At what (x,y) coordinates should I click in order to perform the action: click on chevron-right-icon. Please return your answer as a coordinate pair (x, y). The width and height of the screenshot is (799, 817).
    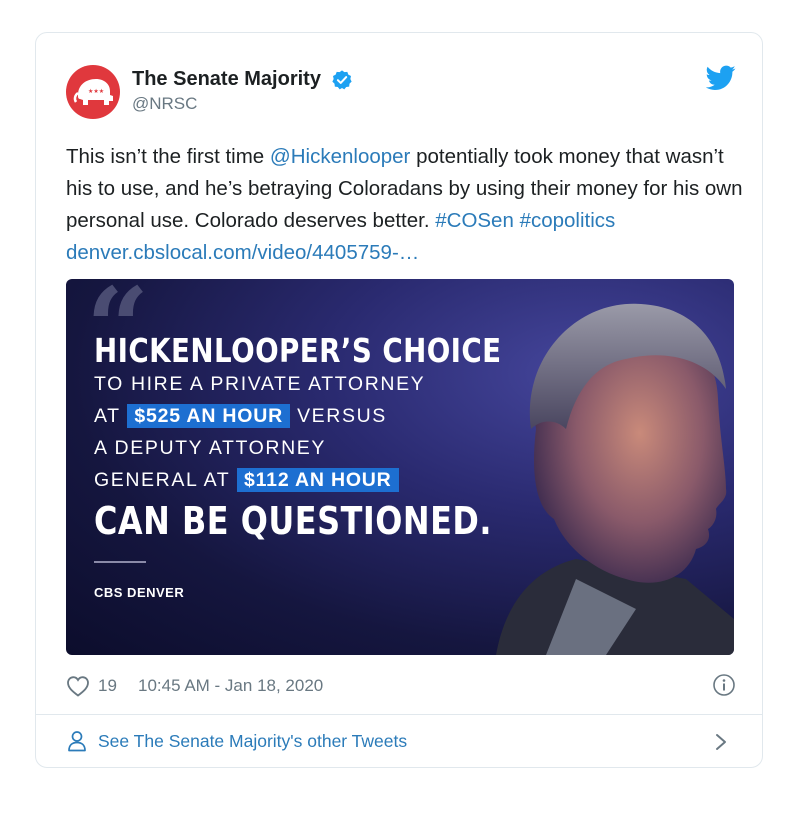
    Looking at the image, I should click on (721, 742).